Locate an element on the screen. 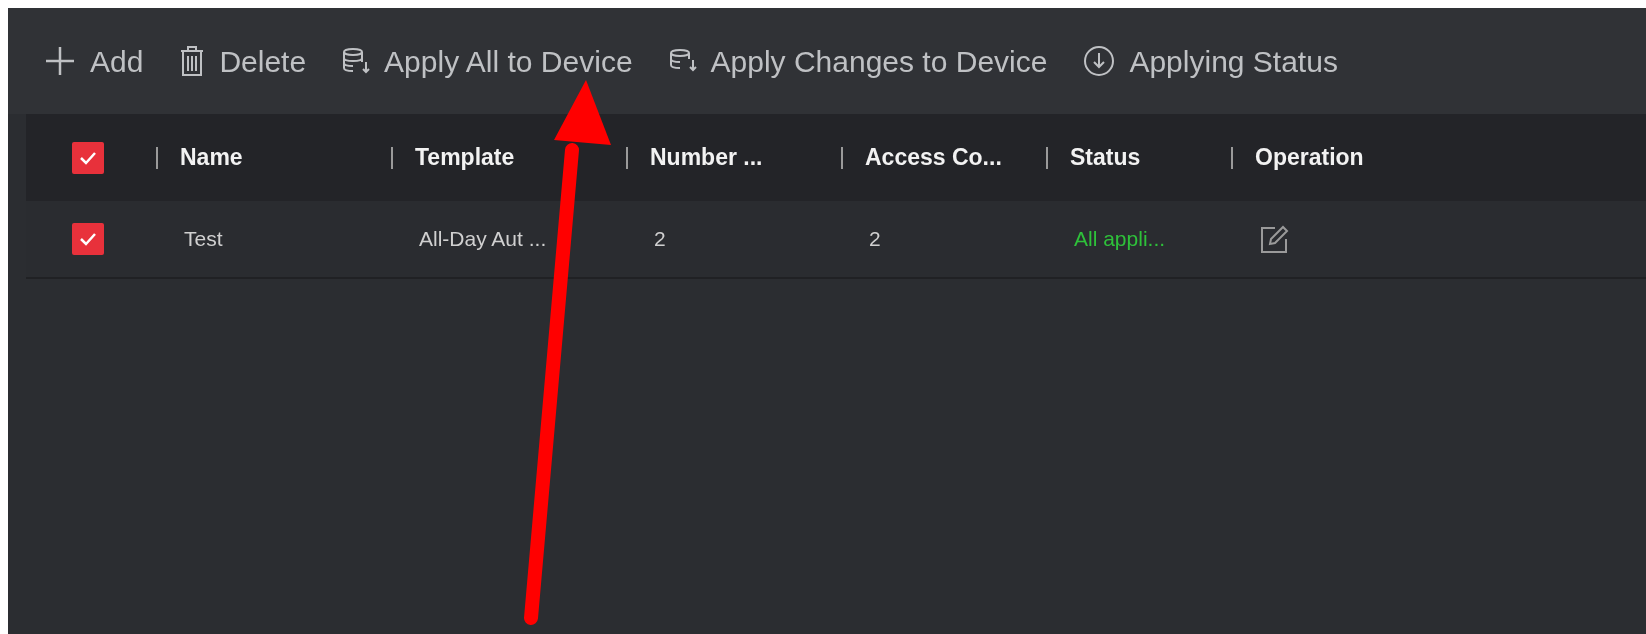 The image size is (1646, 634). column-header: Name is located at coordinates (211, 157).